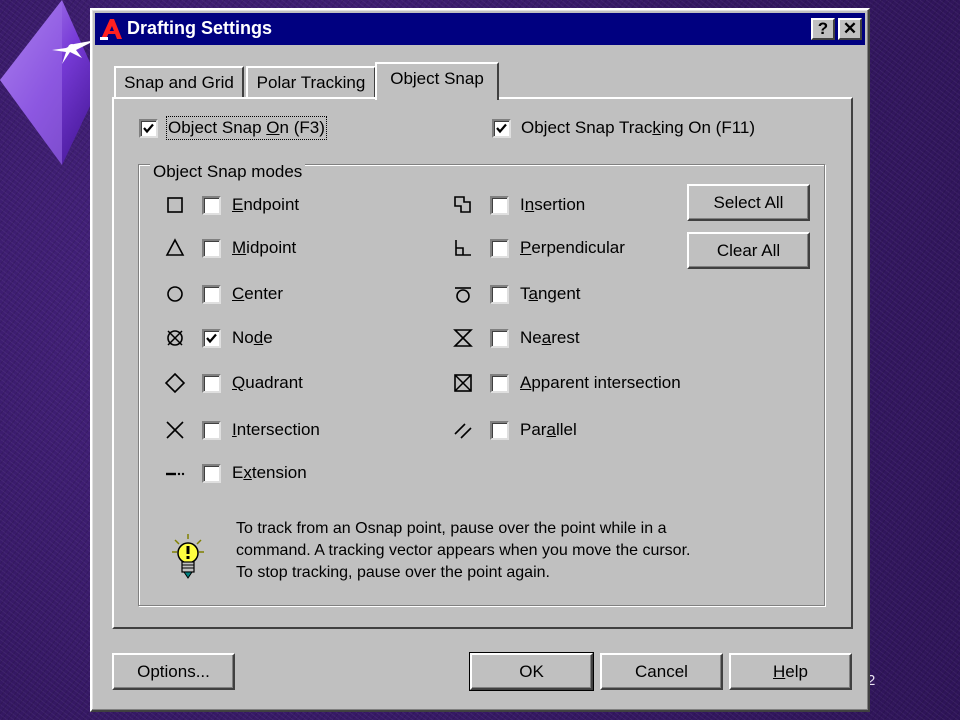  Describe the element at coordinates (228, 172) in the screenshot. I see `object-snap-modes-legend: Object Snap modes` at that location.